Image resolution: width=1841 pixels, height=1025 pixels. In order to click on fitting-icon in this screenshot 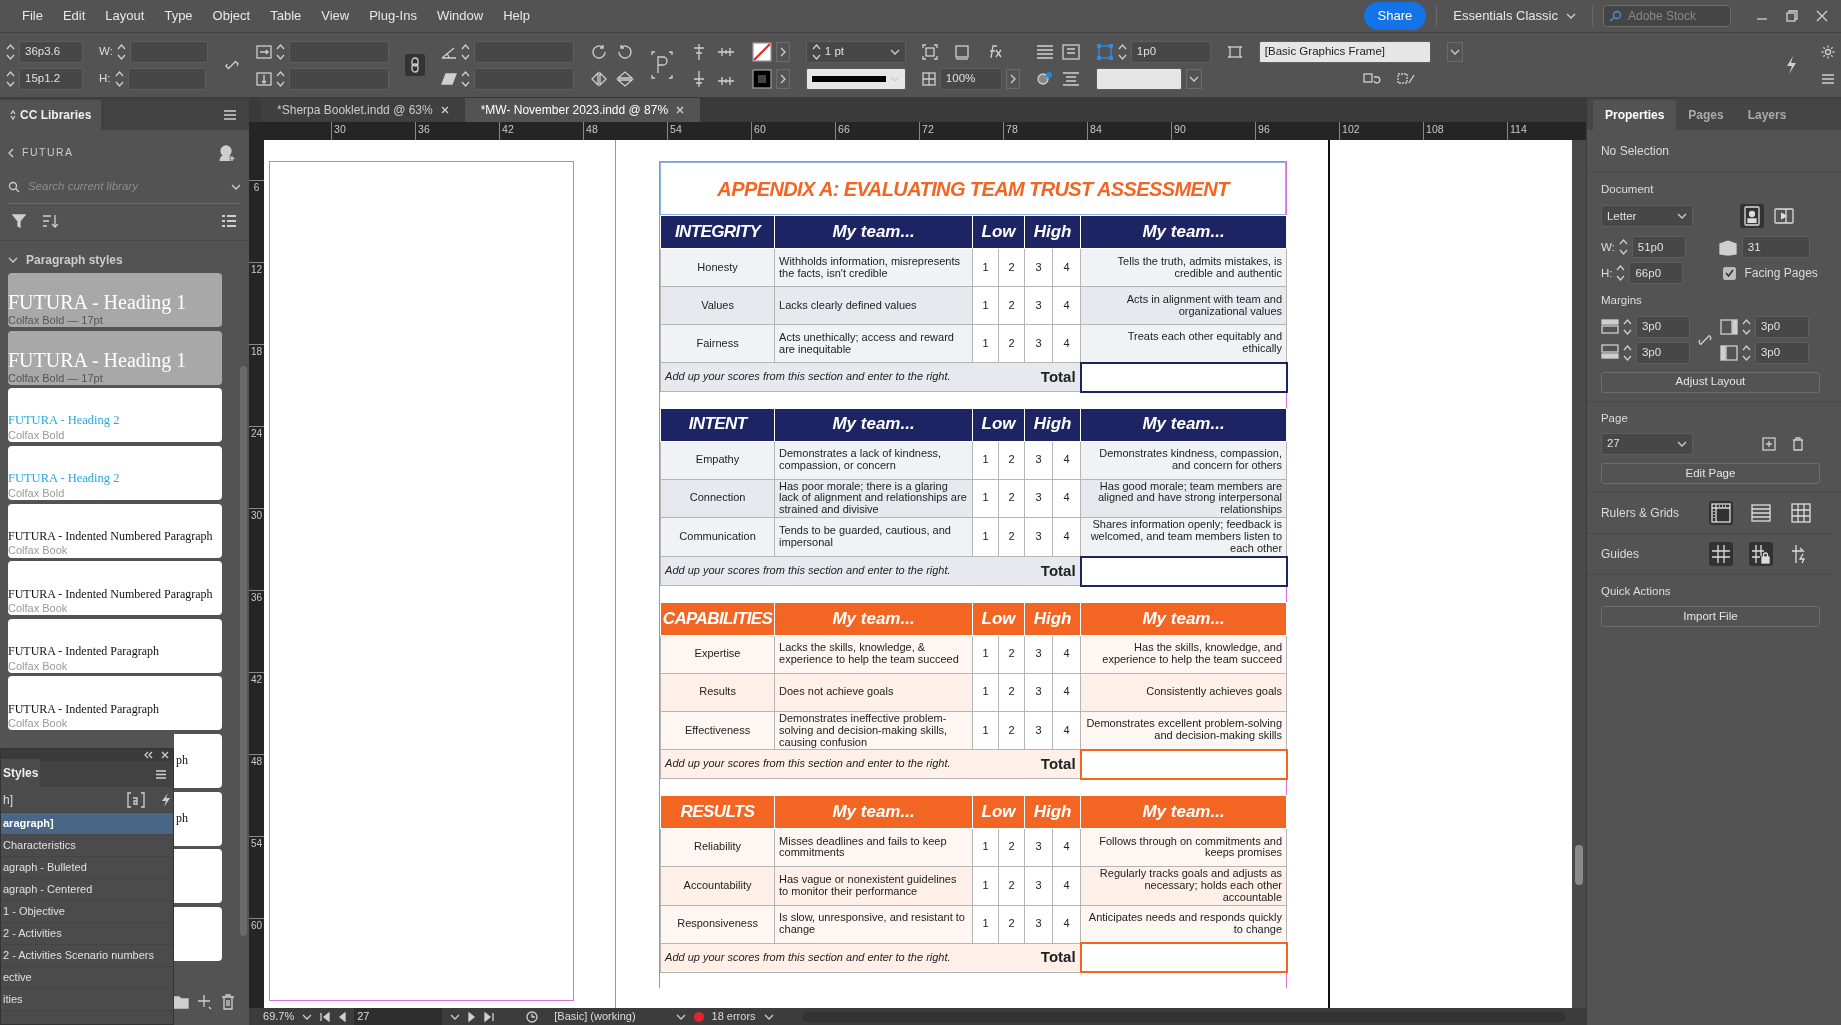, I will do `click(929, 51)`.